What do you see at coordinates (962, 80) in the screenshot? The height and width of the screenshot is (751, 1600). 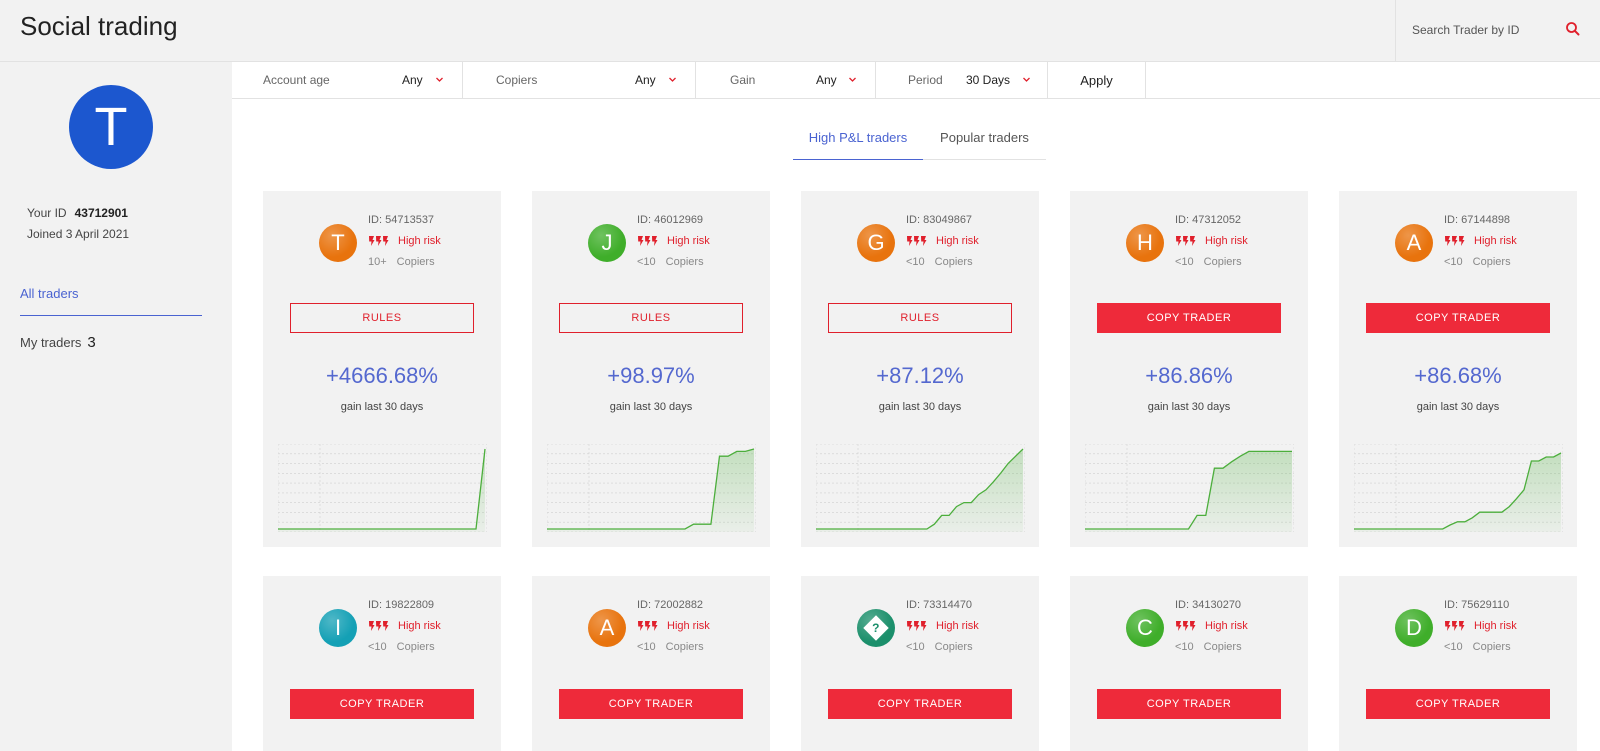 I see `filter-period: Period 30 Days` at bounding box center [962, 80].